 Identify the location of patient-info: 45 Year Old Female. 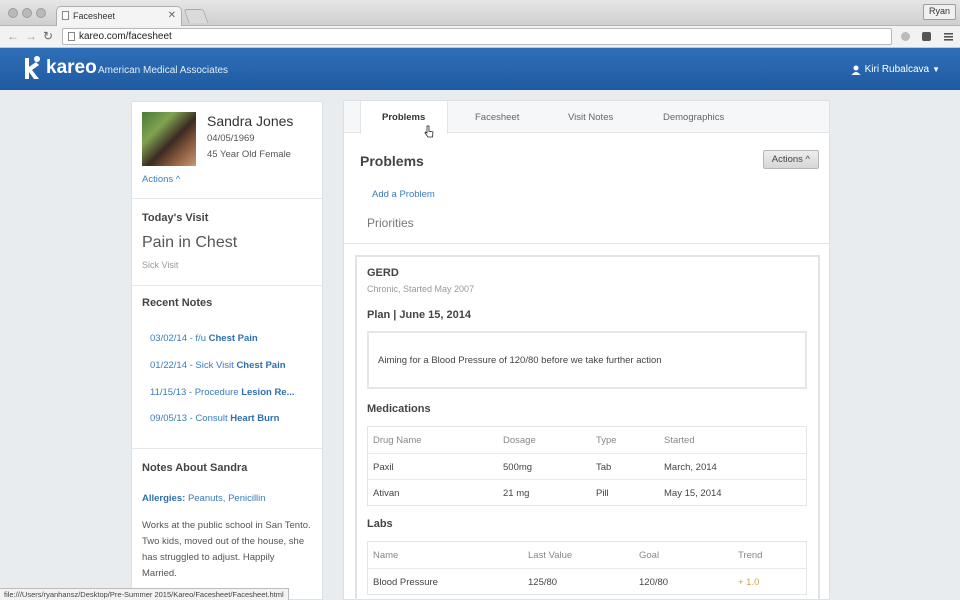
(249, 154).